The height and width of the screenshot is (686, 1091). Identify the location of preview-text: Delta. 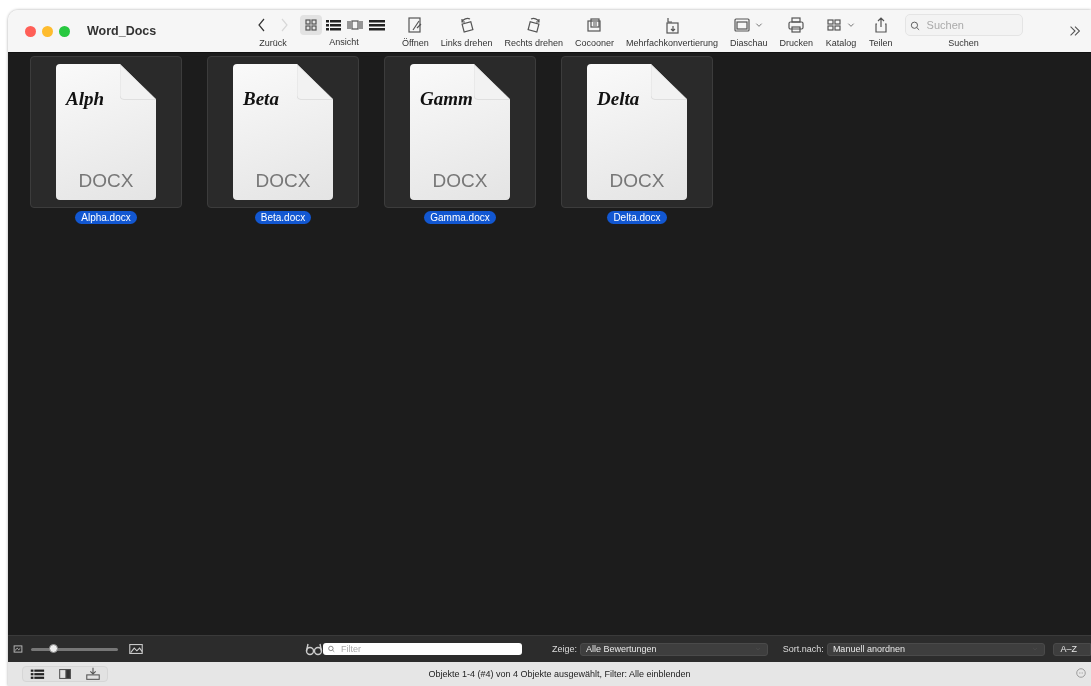
(618, 99).